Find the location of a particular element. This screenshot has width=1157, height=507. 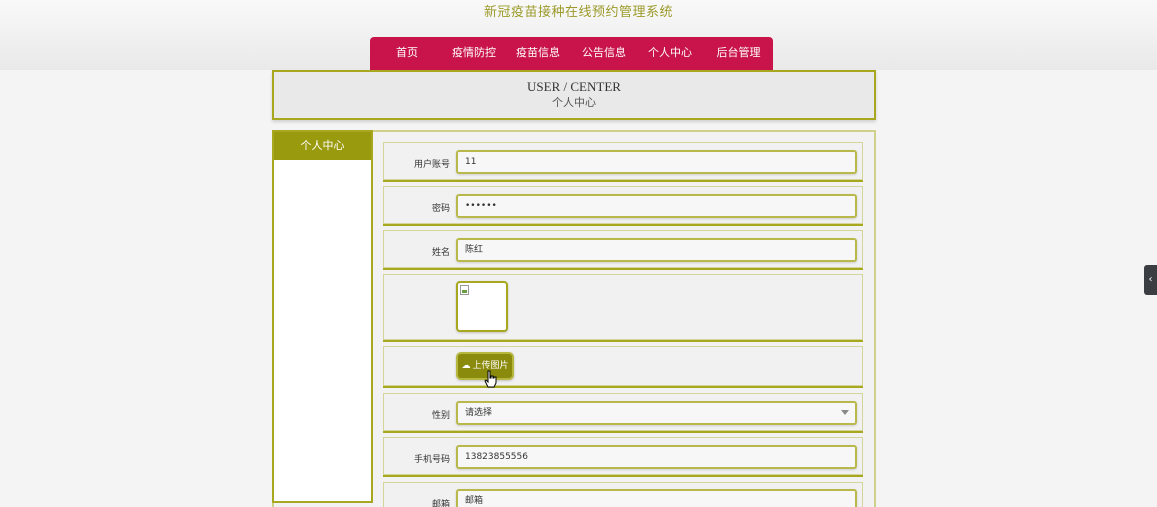

nav-item-announcements: 公告信息 is located at coordinates (604, 54).